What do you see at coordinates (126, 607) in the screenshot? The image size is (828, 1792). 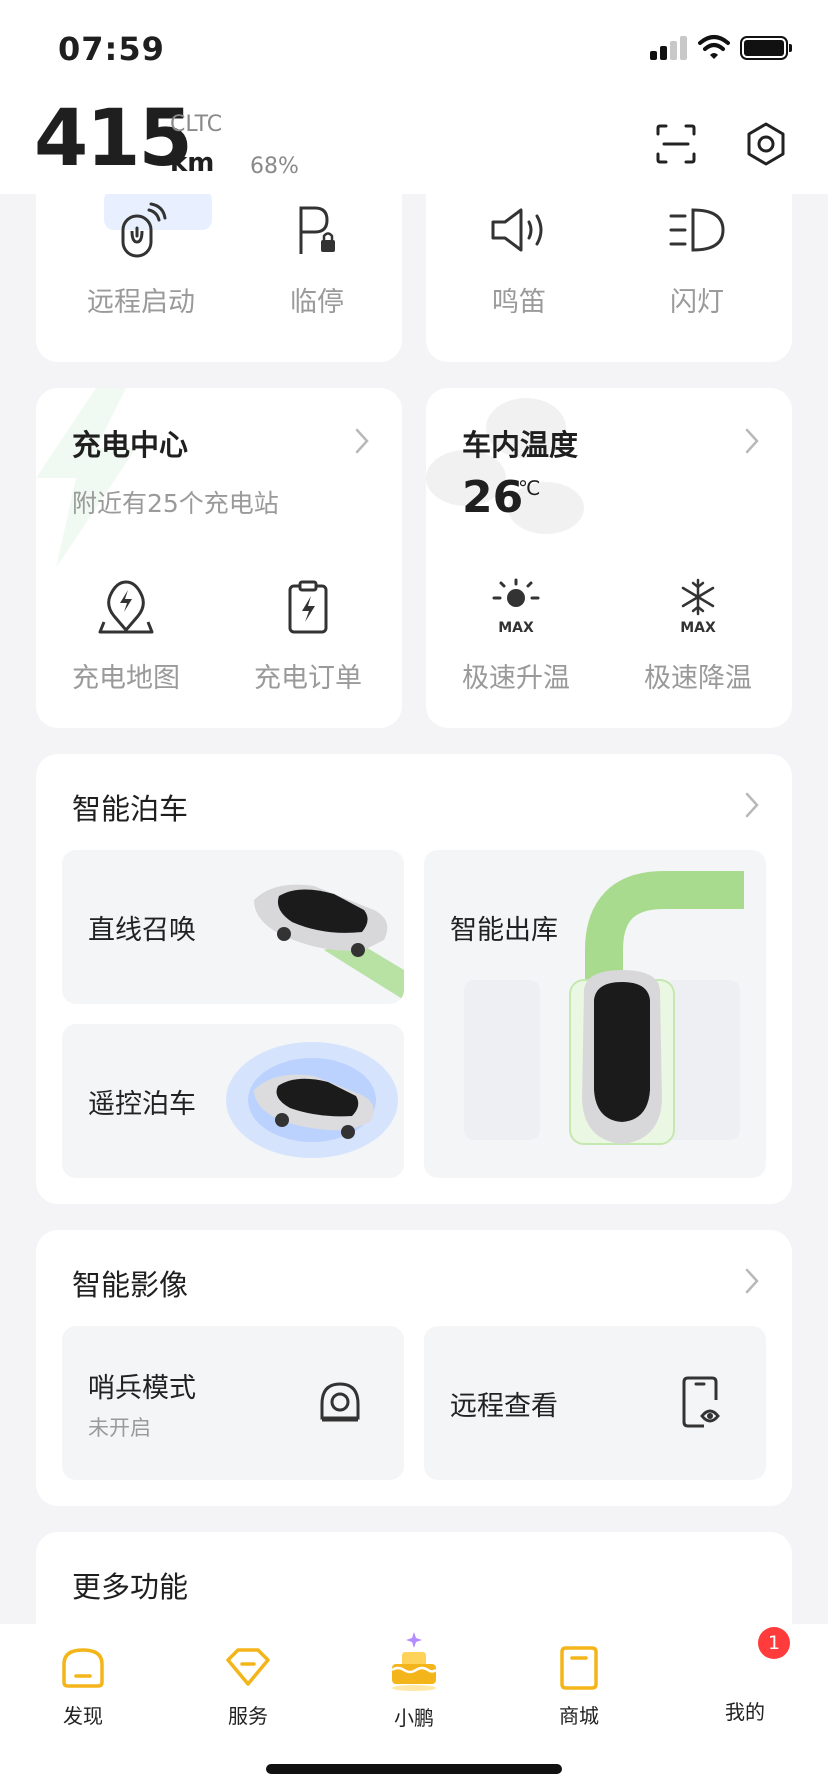 I see `charging-map-icon` at bounding box center [126, 607].